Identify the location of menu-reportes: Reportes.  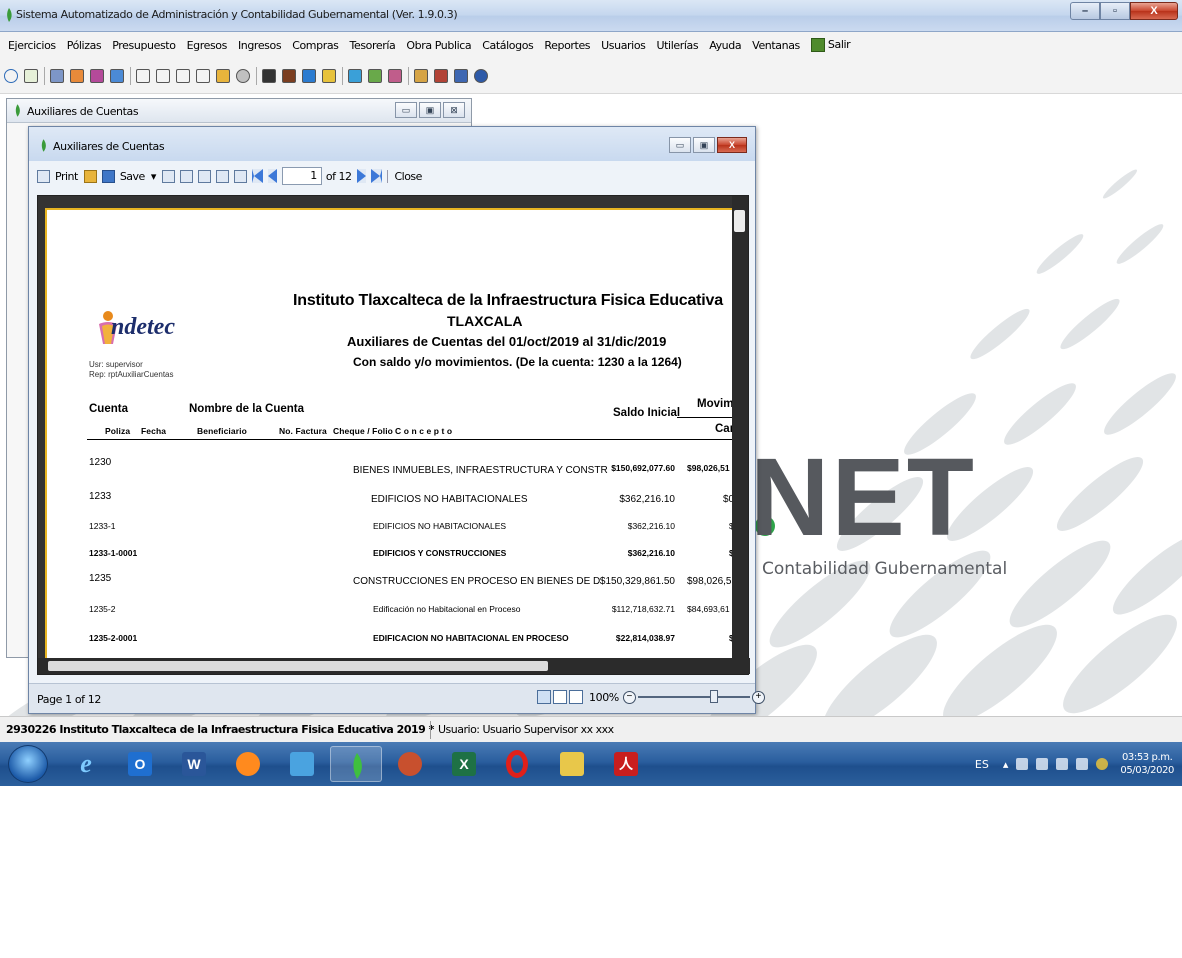
(567, 45).